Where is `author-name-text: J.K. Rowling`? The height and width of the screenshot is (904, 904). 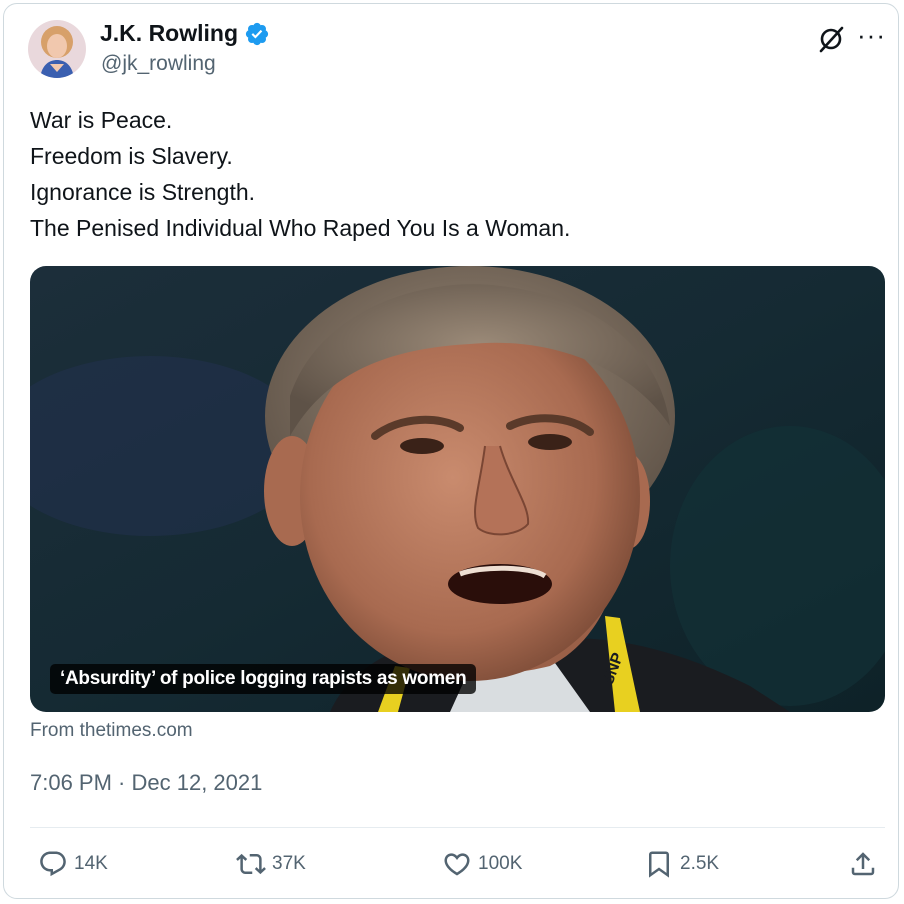 author-name-text: J.K. Rowling is located at coordinates (169, 33).